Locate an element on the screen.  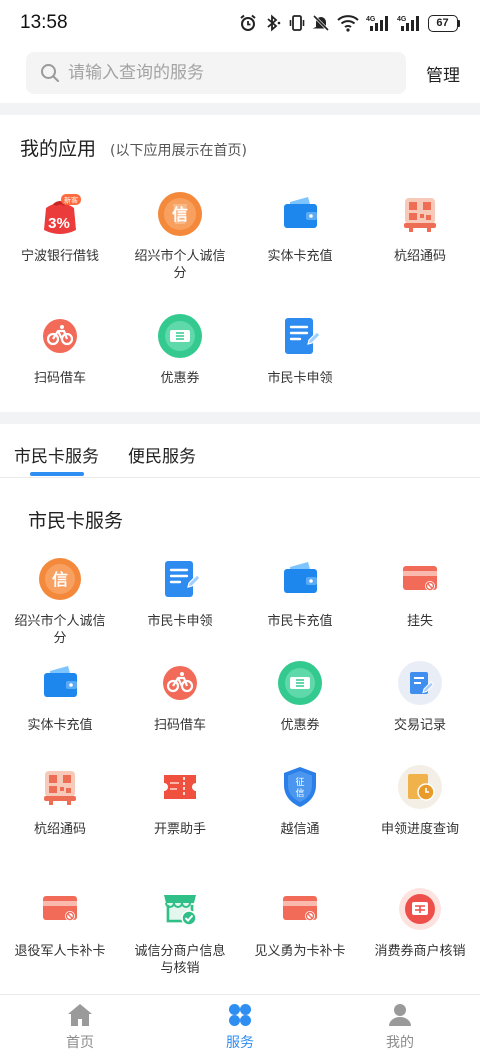
service-invoice-helper: 开票助手 is located at coordinates (180, 815).